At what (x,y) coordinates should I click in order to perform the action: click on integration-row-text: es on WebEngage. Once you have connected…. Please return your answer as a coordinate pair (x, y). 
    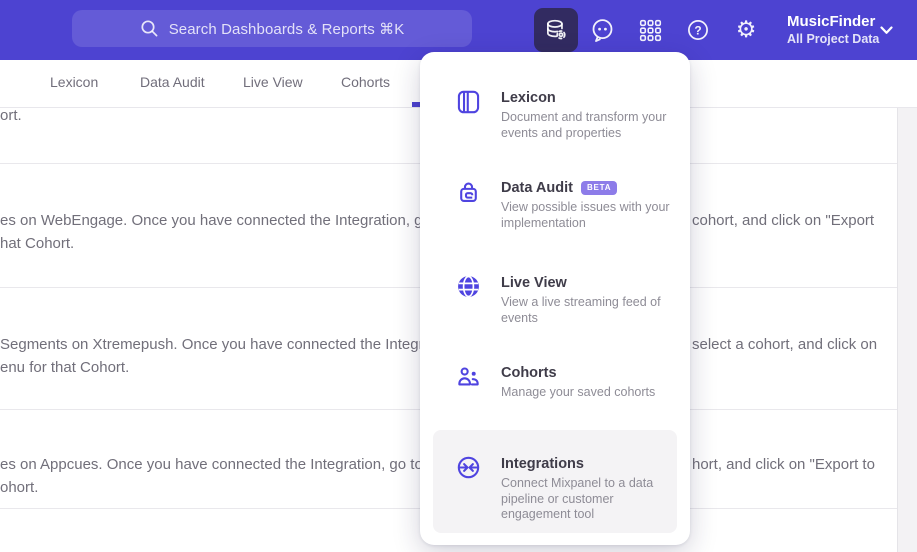
    Looking at the image, I should click on (236, 232).